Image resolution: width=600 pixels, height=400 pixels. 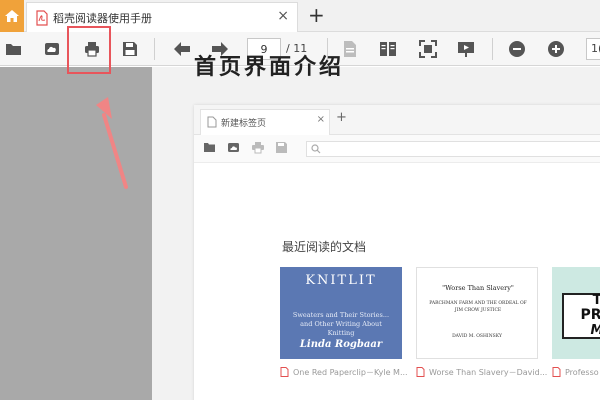 I want to click on presentation-icon, so click(x=466, y=49).